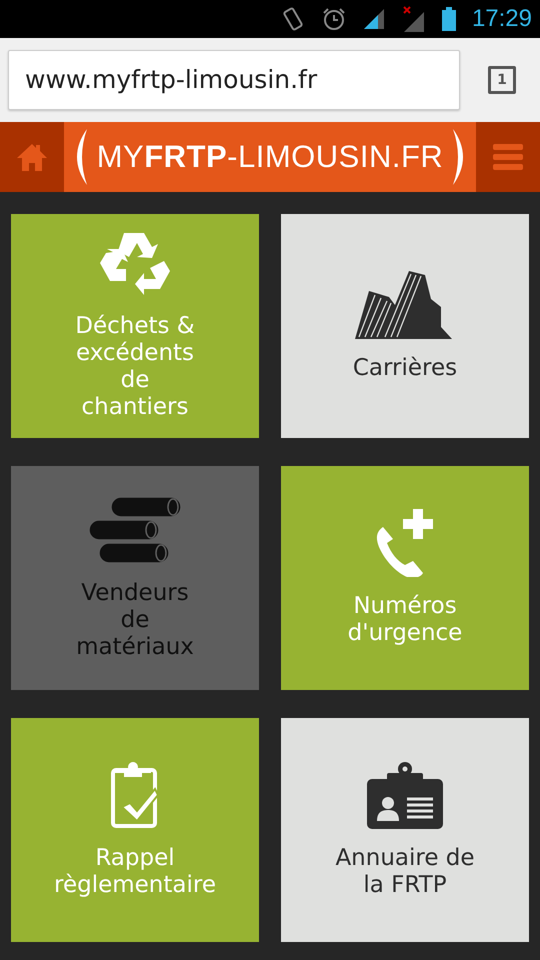 Image resolution: width=540 pixels, height=960 pixels. What do you see at coordinates (135, 264) in the screenshot?
I see `recycle-icon` at bounding box center [135, 264].